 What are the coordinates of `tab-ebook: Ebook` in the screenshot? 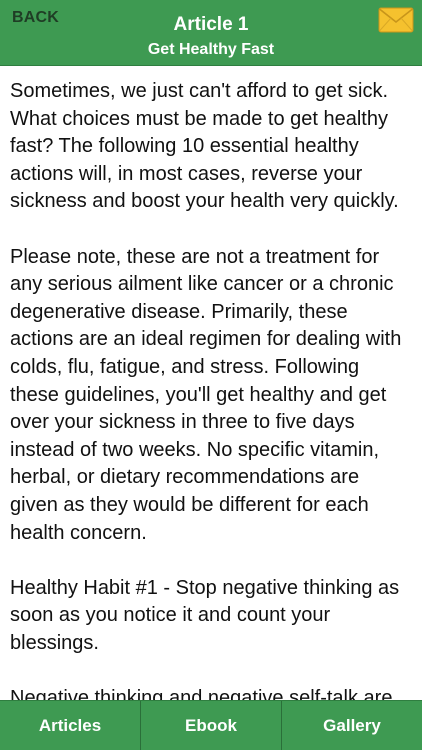 It's located at (210, 725).